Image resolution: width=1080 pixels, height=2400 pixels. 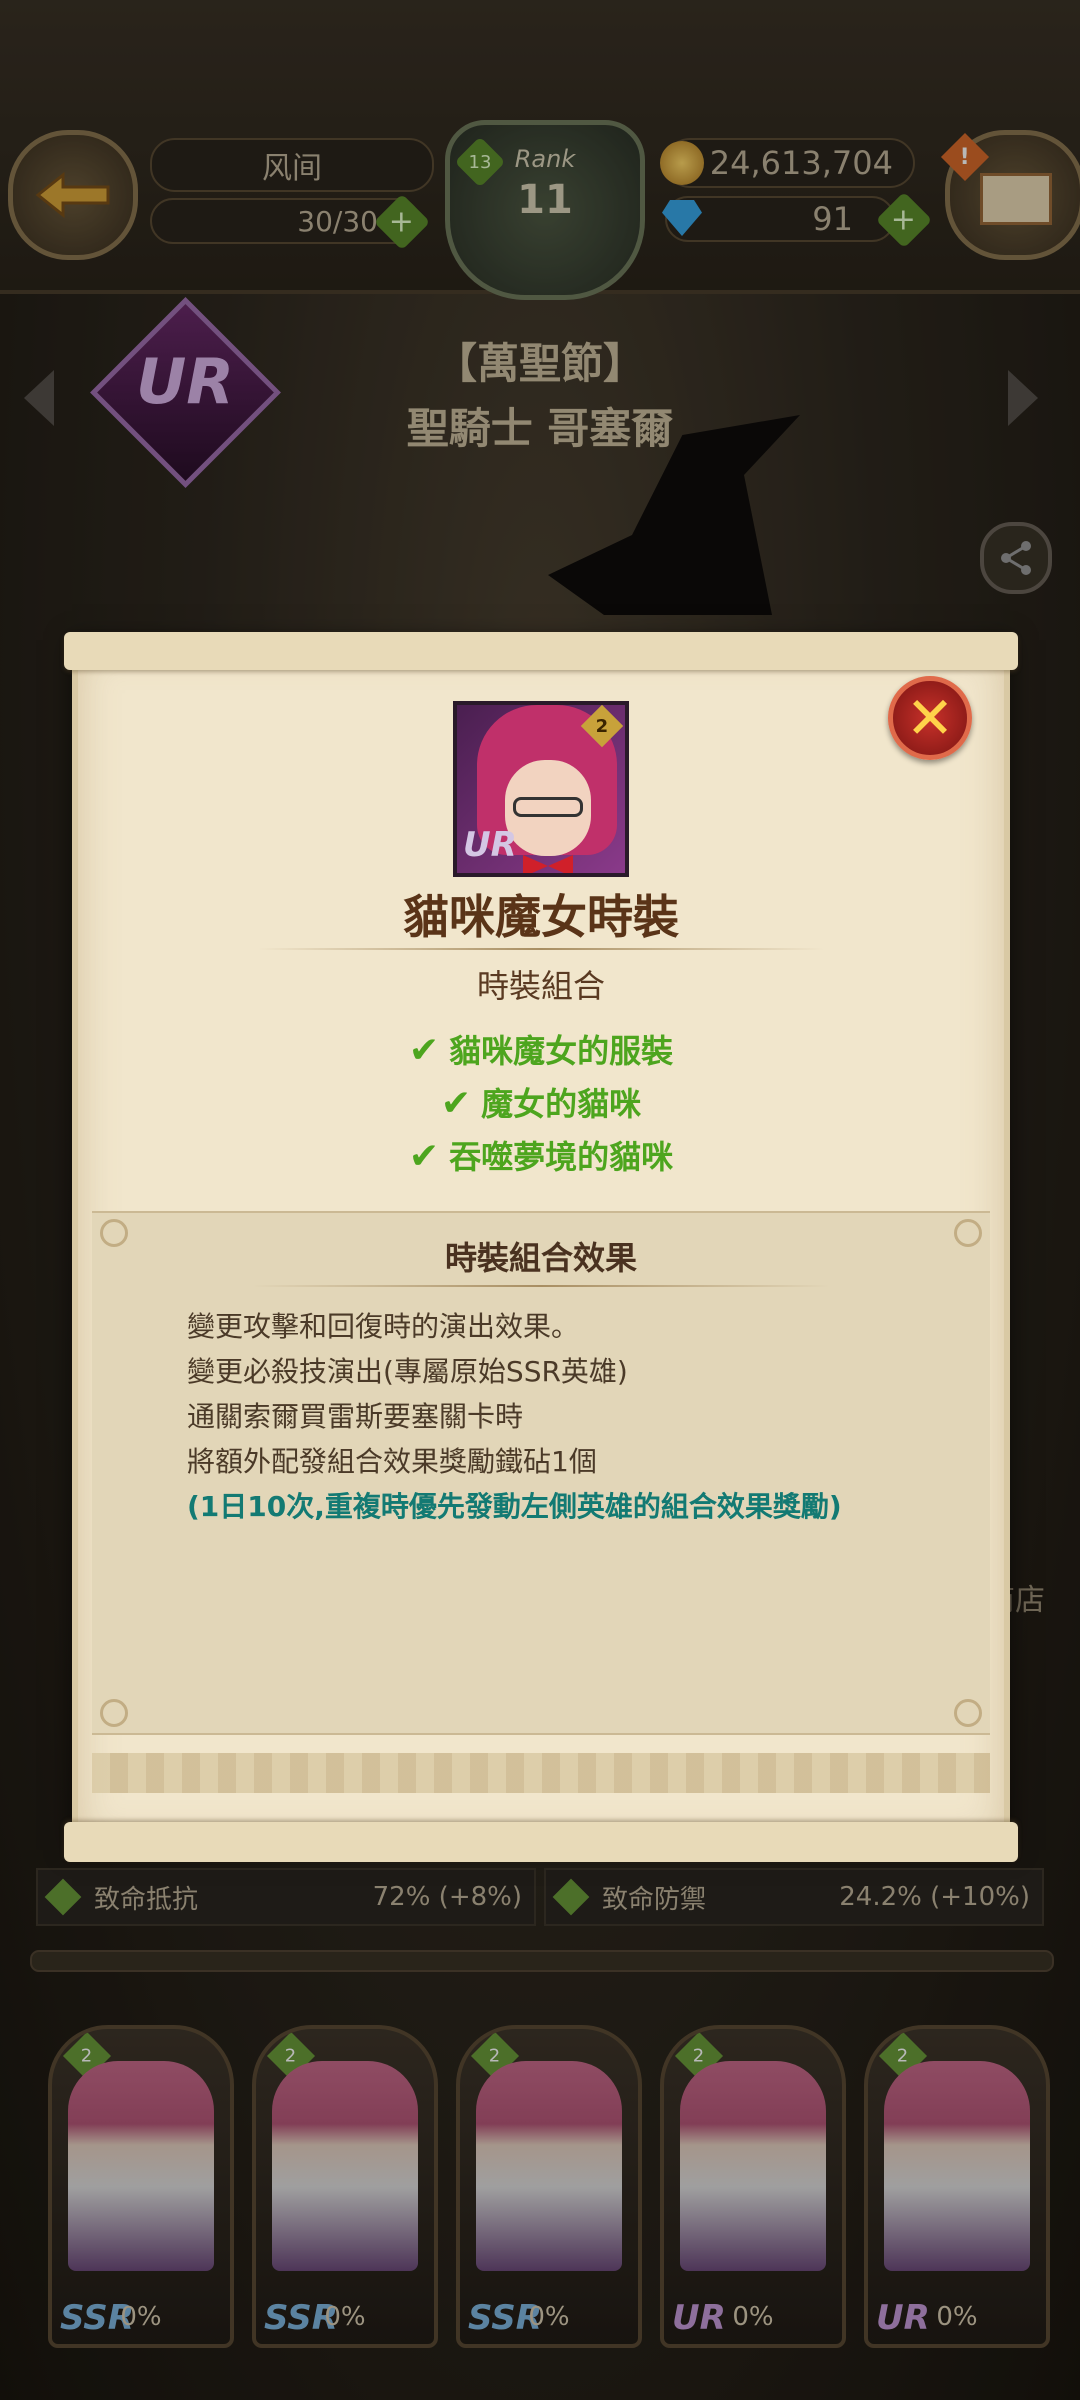 I want to click on set-item: ✔ 魔女的貓咪, so click(x=541, y=1103).